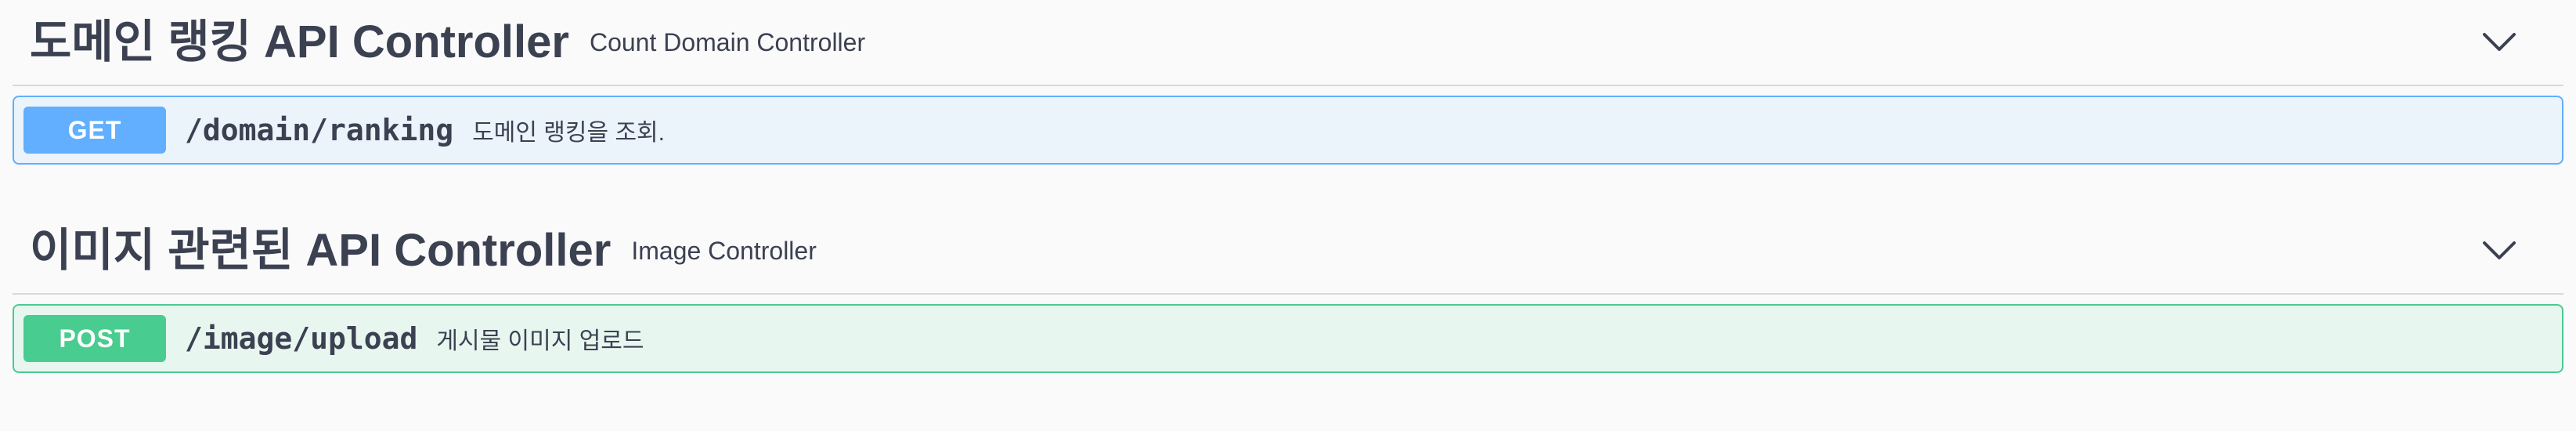 The image size is (2576, 431). What do you see at coordinates (321, 250) in the screenshot?
I see `tag-title: 이미지 관련된 API Controller` at bounding box center [321, 250].